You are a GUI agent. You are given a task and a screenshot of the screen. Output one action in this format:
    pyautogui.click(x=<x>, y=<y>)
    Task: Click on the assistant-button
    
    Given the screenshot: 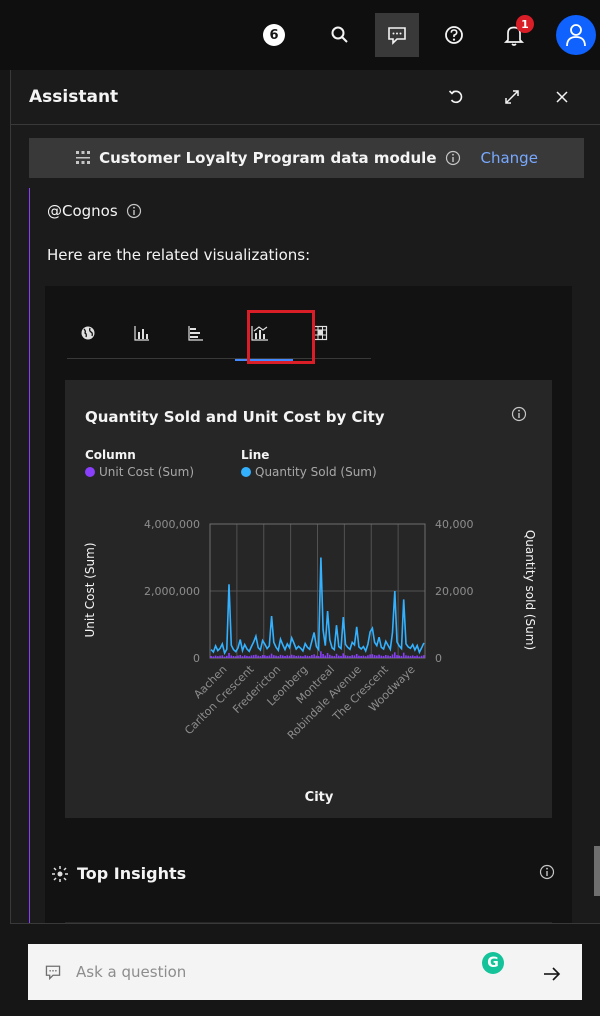 What is the action you would take?
    pyautogui.click(x=397, y=35)
    